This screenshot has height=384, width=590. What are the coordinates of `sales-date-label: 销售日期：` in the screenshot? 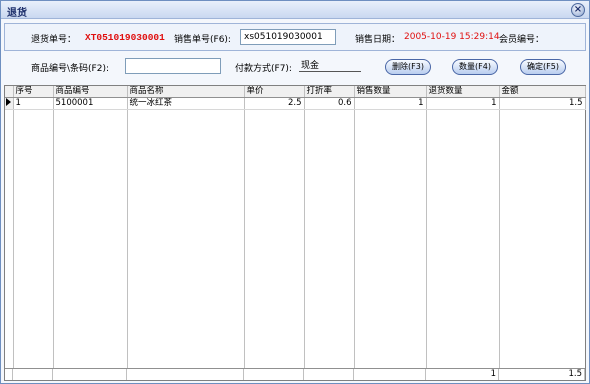 It's located at (378, 40).